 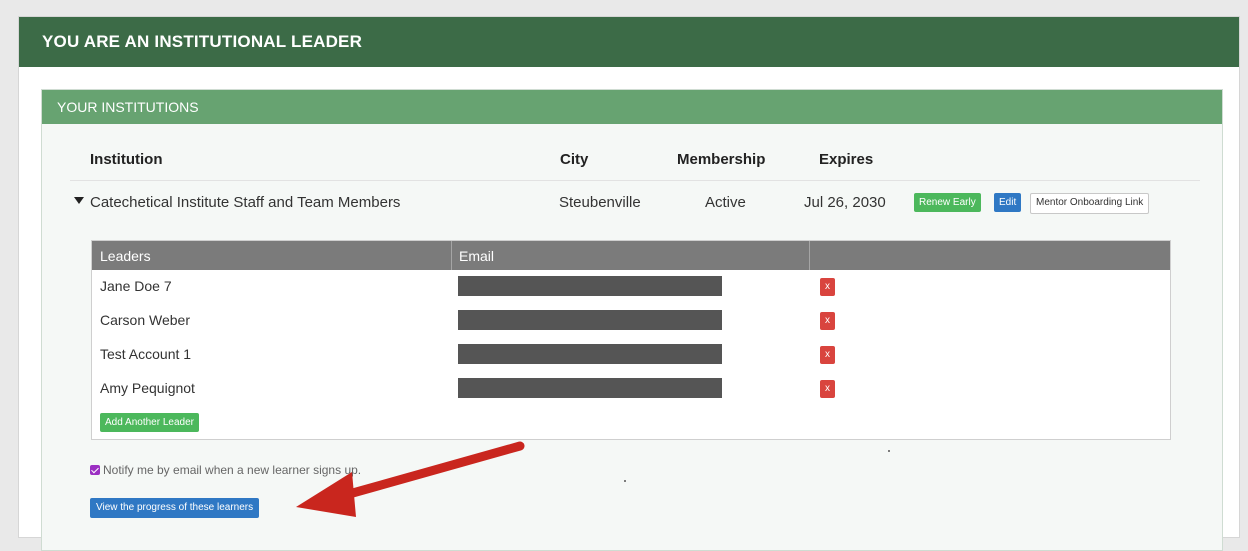 What do you see at coordinates (146, 354) in the screenshot?
I see `leader-name: Test Account 1` at bounding box center [146, 354].